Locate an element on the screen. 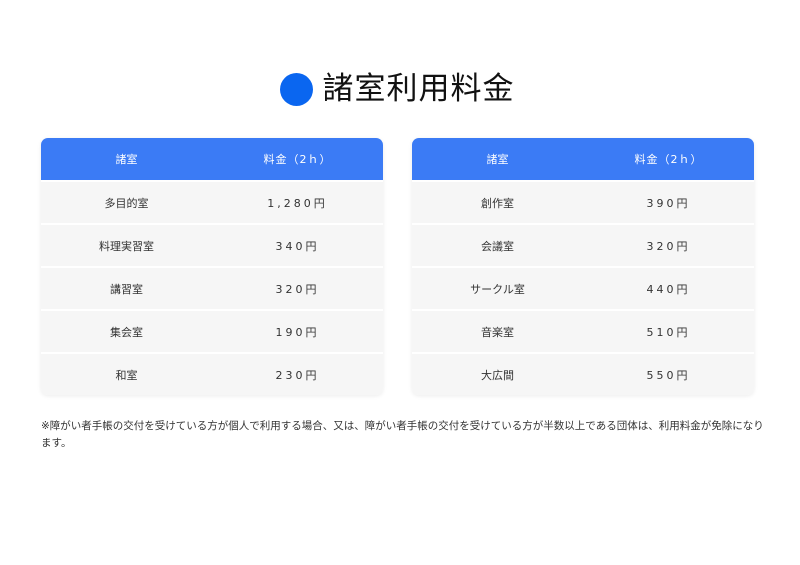 The width and height of the screenshot is (800, 565). page-title: 諸室利用料金 is located at coordinates (418, 89).